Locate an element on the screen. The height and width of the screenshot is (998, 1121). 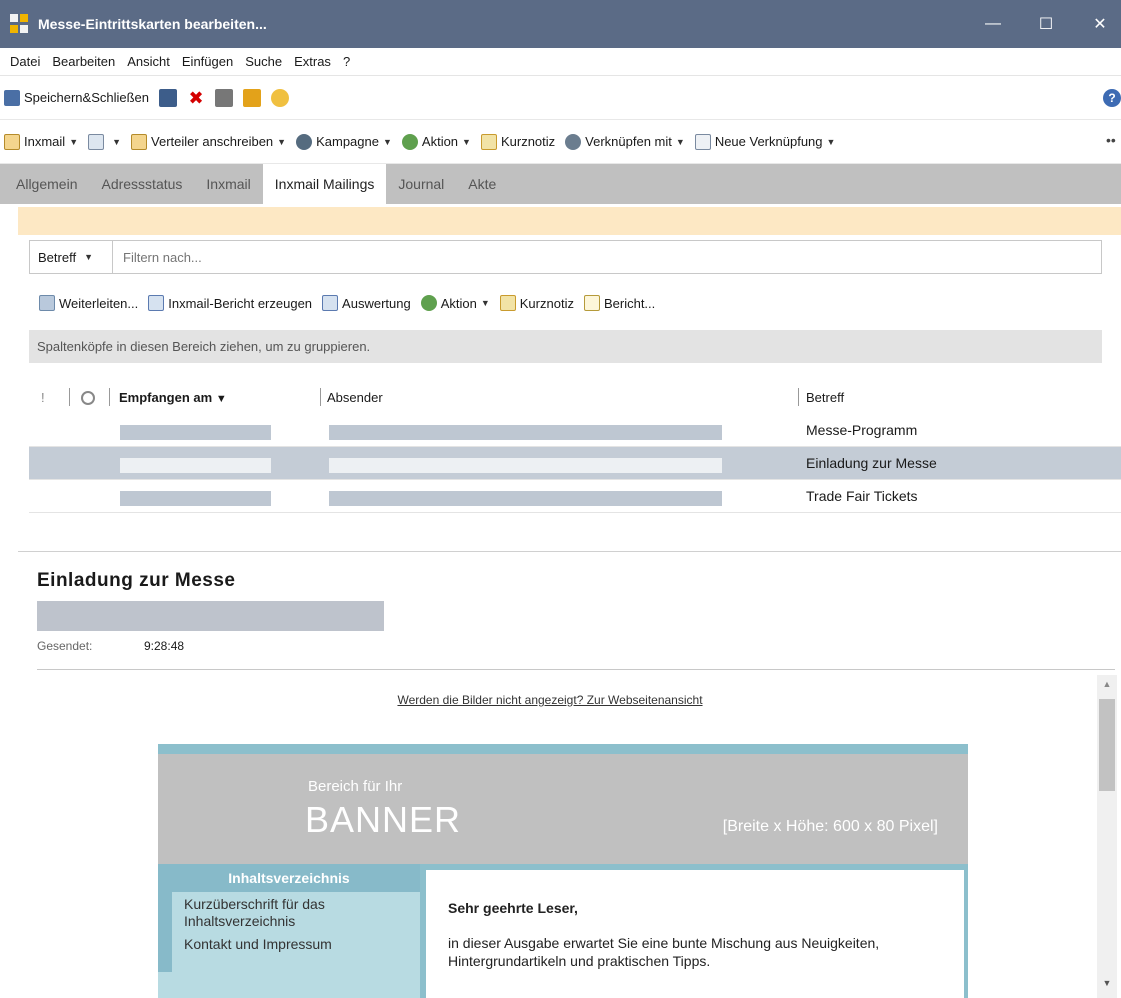
help-icon: ? is located at coordinates (1112, 98).